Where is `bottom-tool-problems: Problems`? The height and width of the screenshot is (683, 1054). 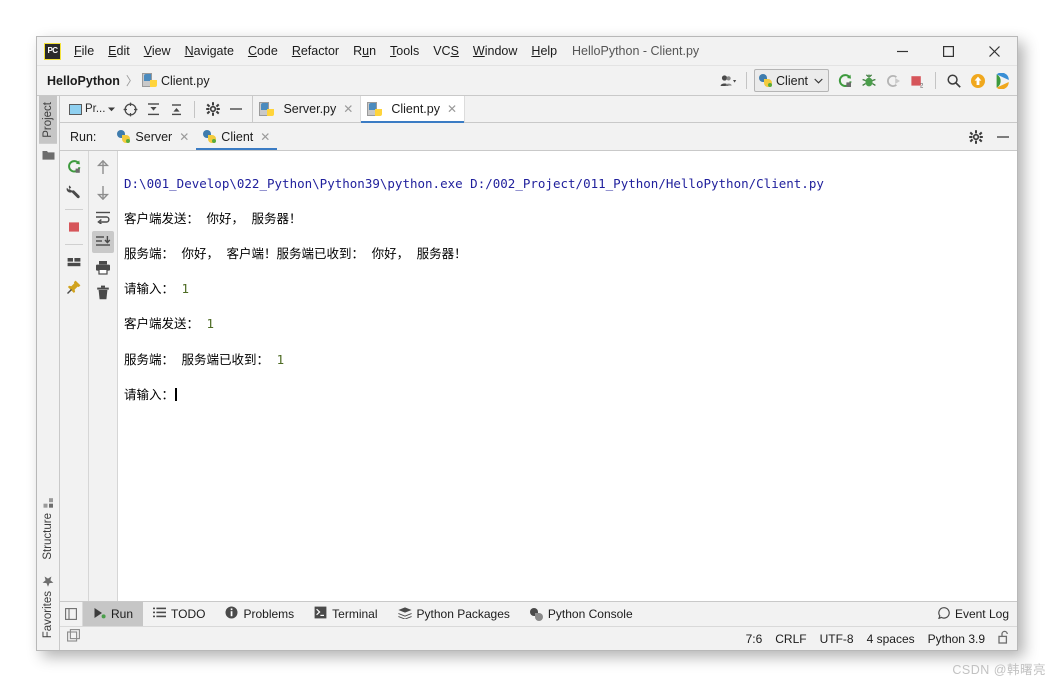 bottom-tool-problems: Problems is located at coordinates (259, 614).